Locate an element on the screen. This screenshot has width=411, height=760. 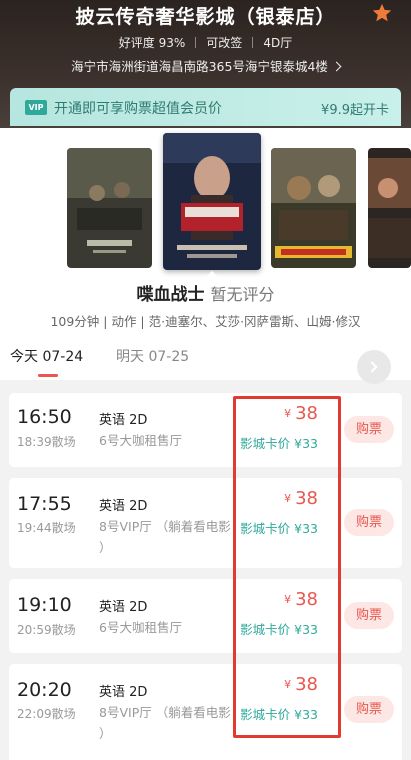
next-date-button is located at coordinates (374, 367).